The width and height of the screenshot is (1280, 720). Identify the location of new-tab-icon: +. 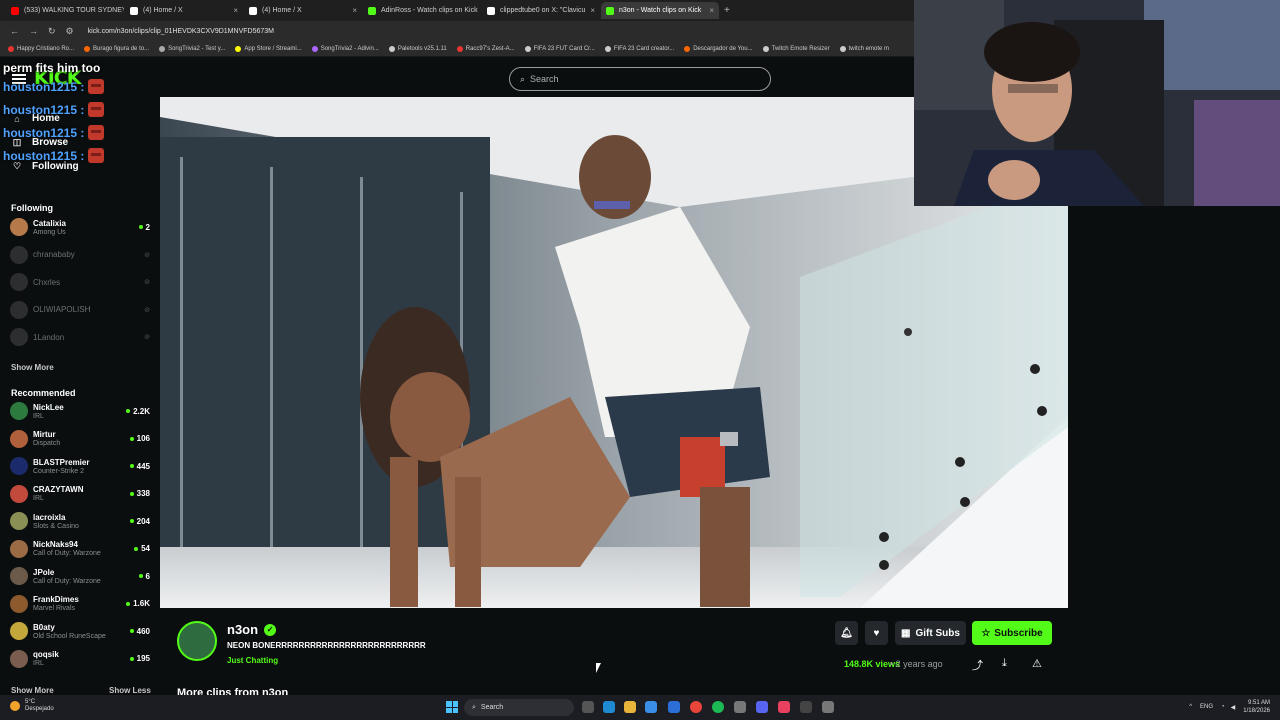
(727, 10).